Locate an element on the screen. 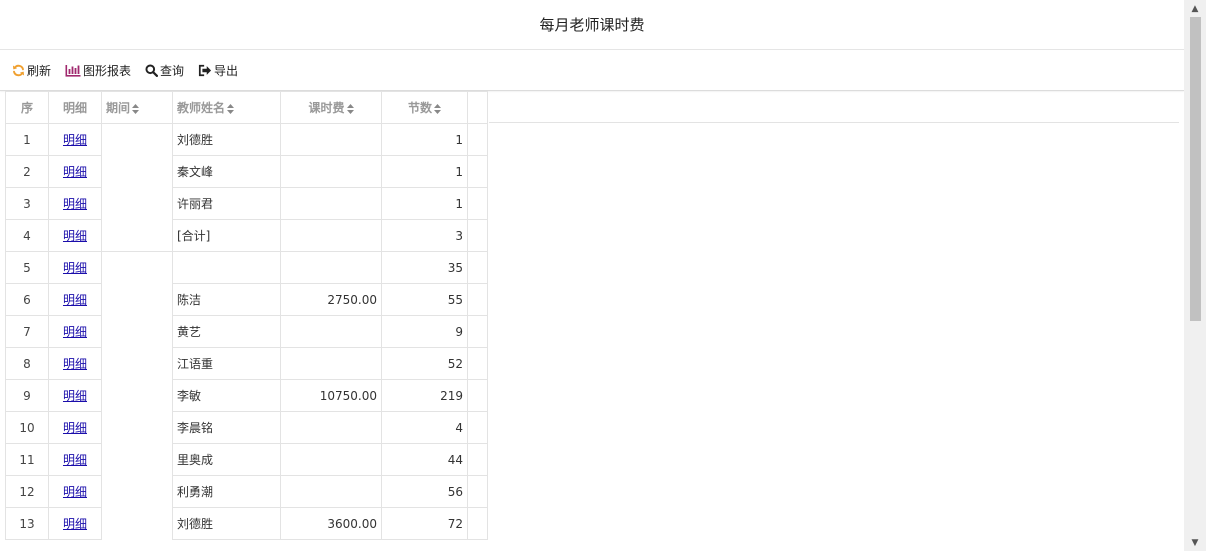  sessions-cell: 4 is located at coordinates (424, 427).